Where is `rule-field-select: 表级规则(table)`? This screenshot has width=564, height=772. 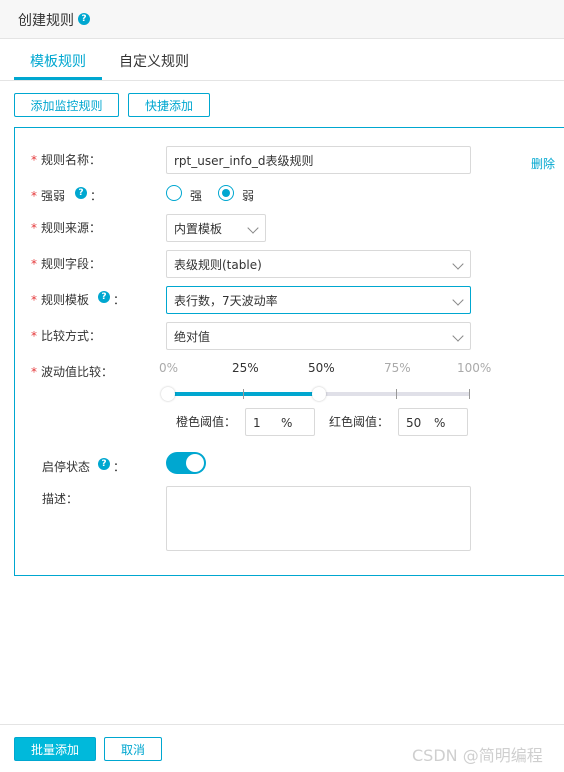 rule-field-select: 表级规则(table) is located at coordinates (318, 264).